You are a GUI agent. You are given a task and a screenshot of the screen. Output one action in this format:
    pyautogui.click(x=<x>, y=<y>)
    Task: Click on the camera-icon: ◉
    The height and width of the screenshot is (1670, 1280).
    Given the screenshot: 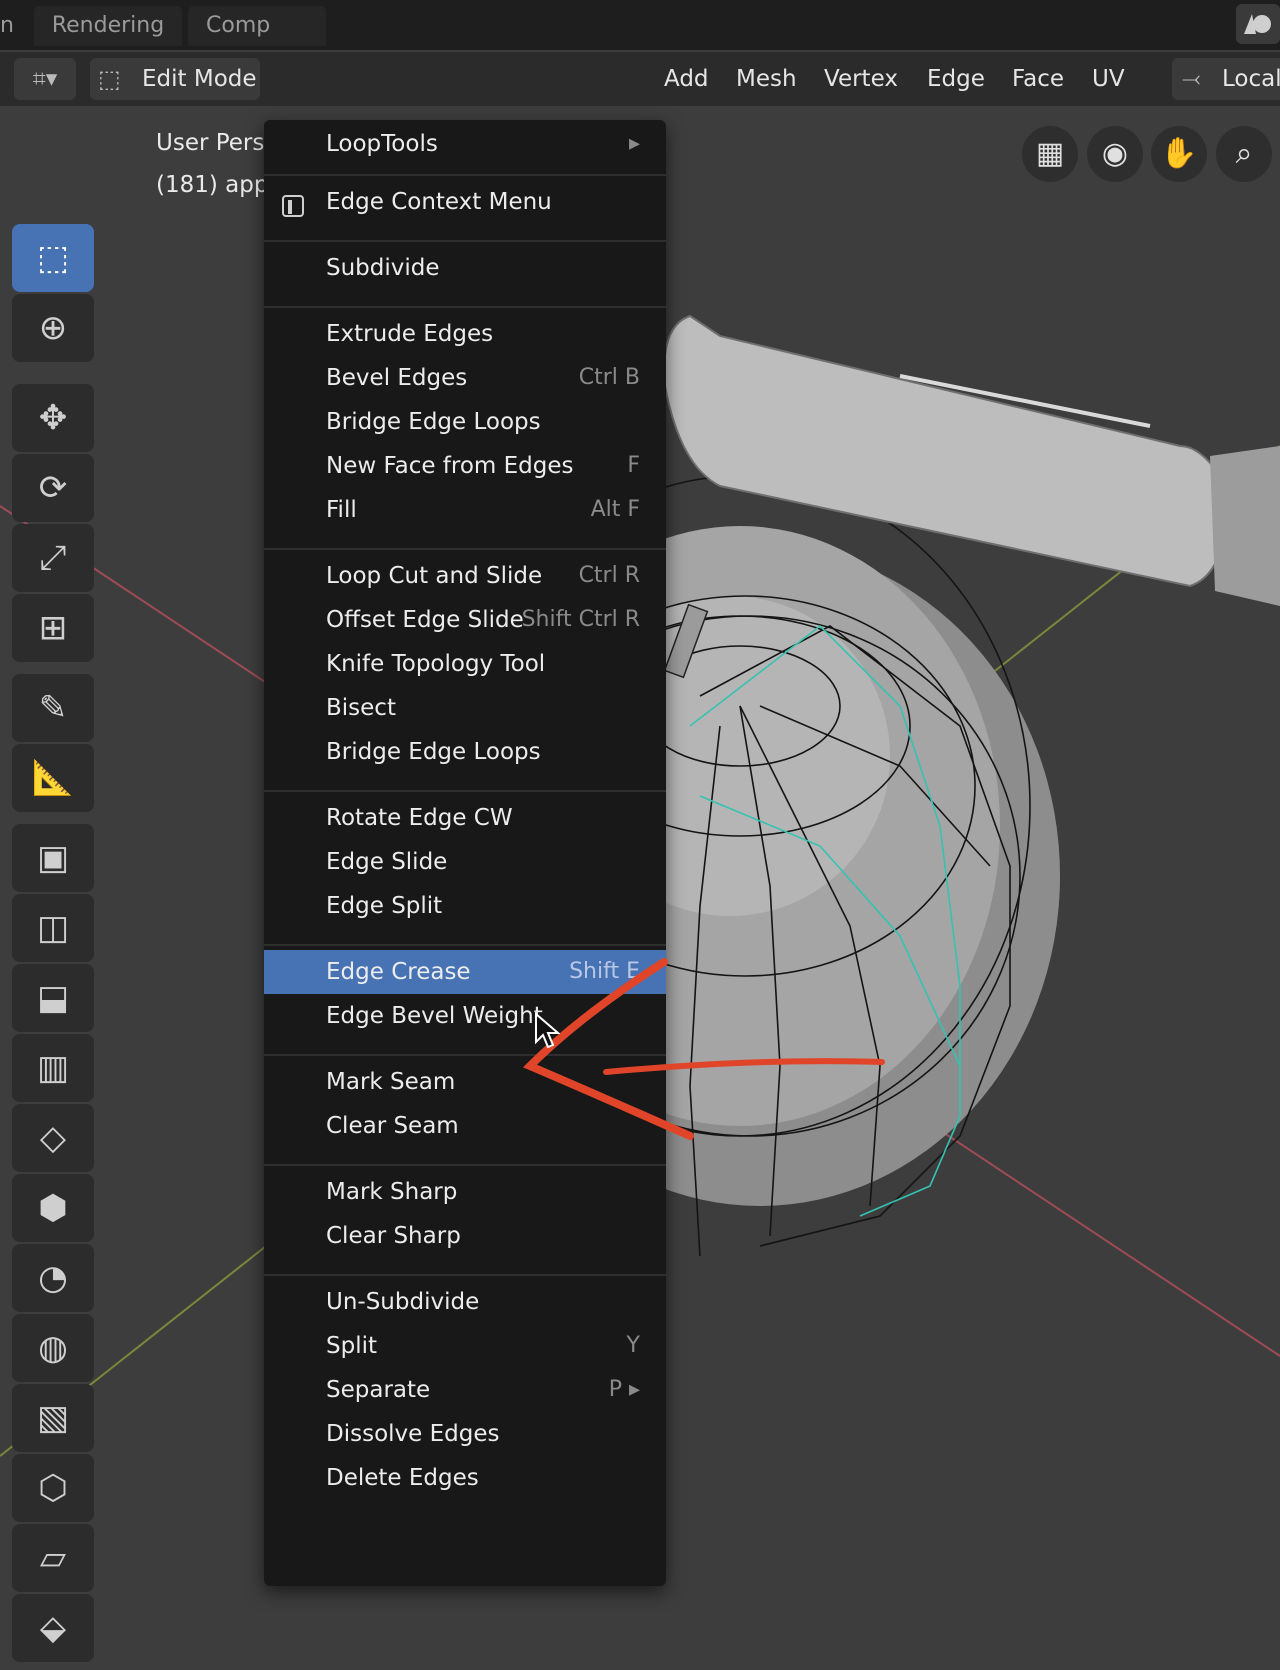 What is the action you would take?
    pyautogui.click(x=1115, y=154)
    